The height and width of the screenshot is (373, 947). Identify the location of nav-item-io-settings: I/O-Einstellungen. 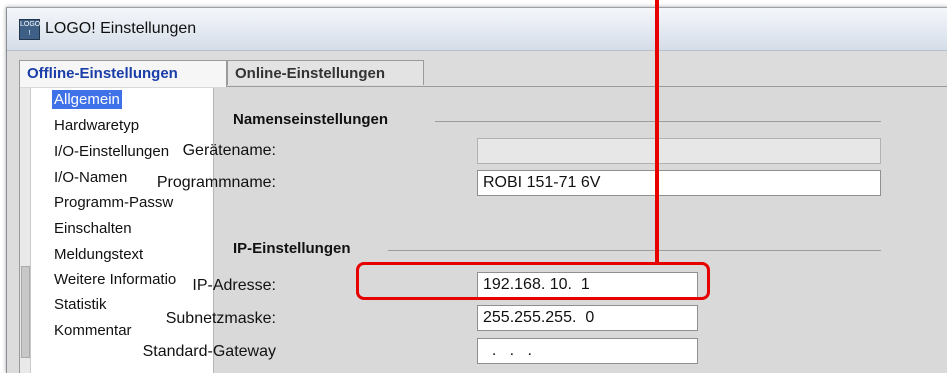
(111, 151).